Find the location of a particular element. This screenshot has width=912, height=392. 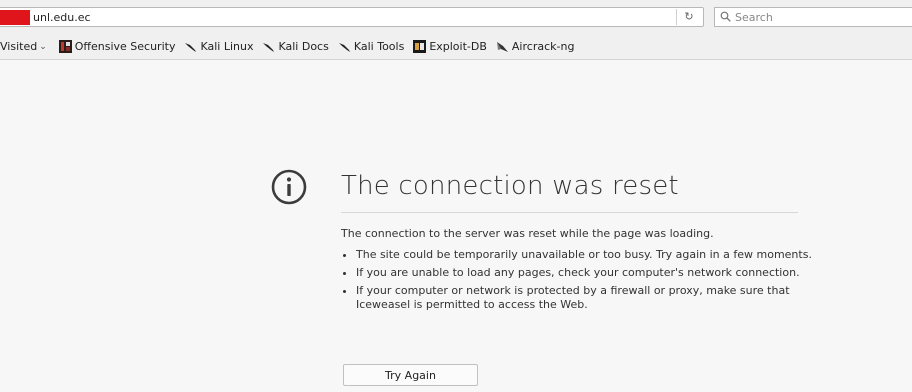

bookmark-label: Aircrack-ng is located at coordinates (543, 46).